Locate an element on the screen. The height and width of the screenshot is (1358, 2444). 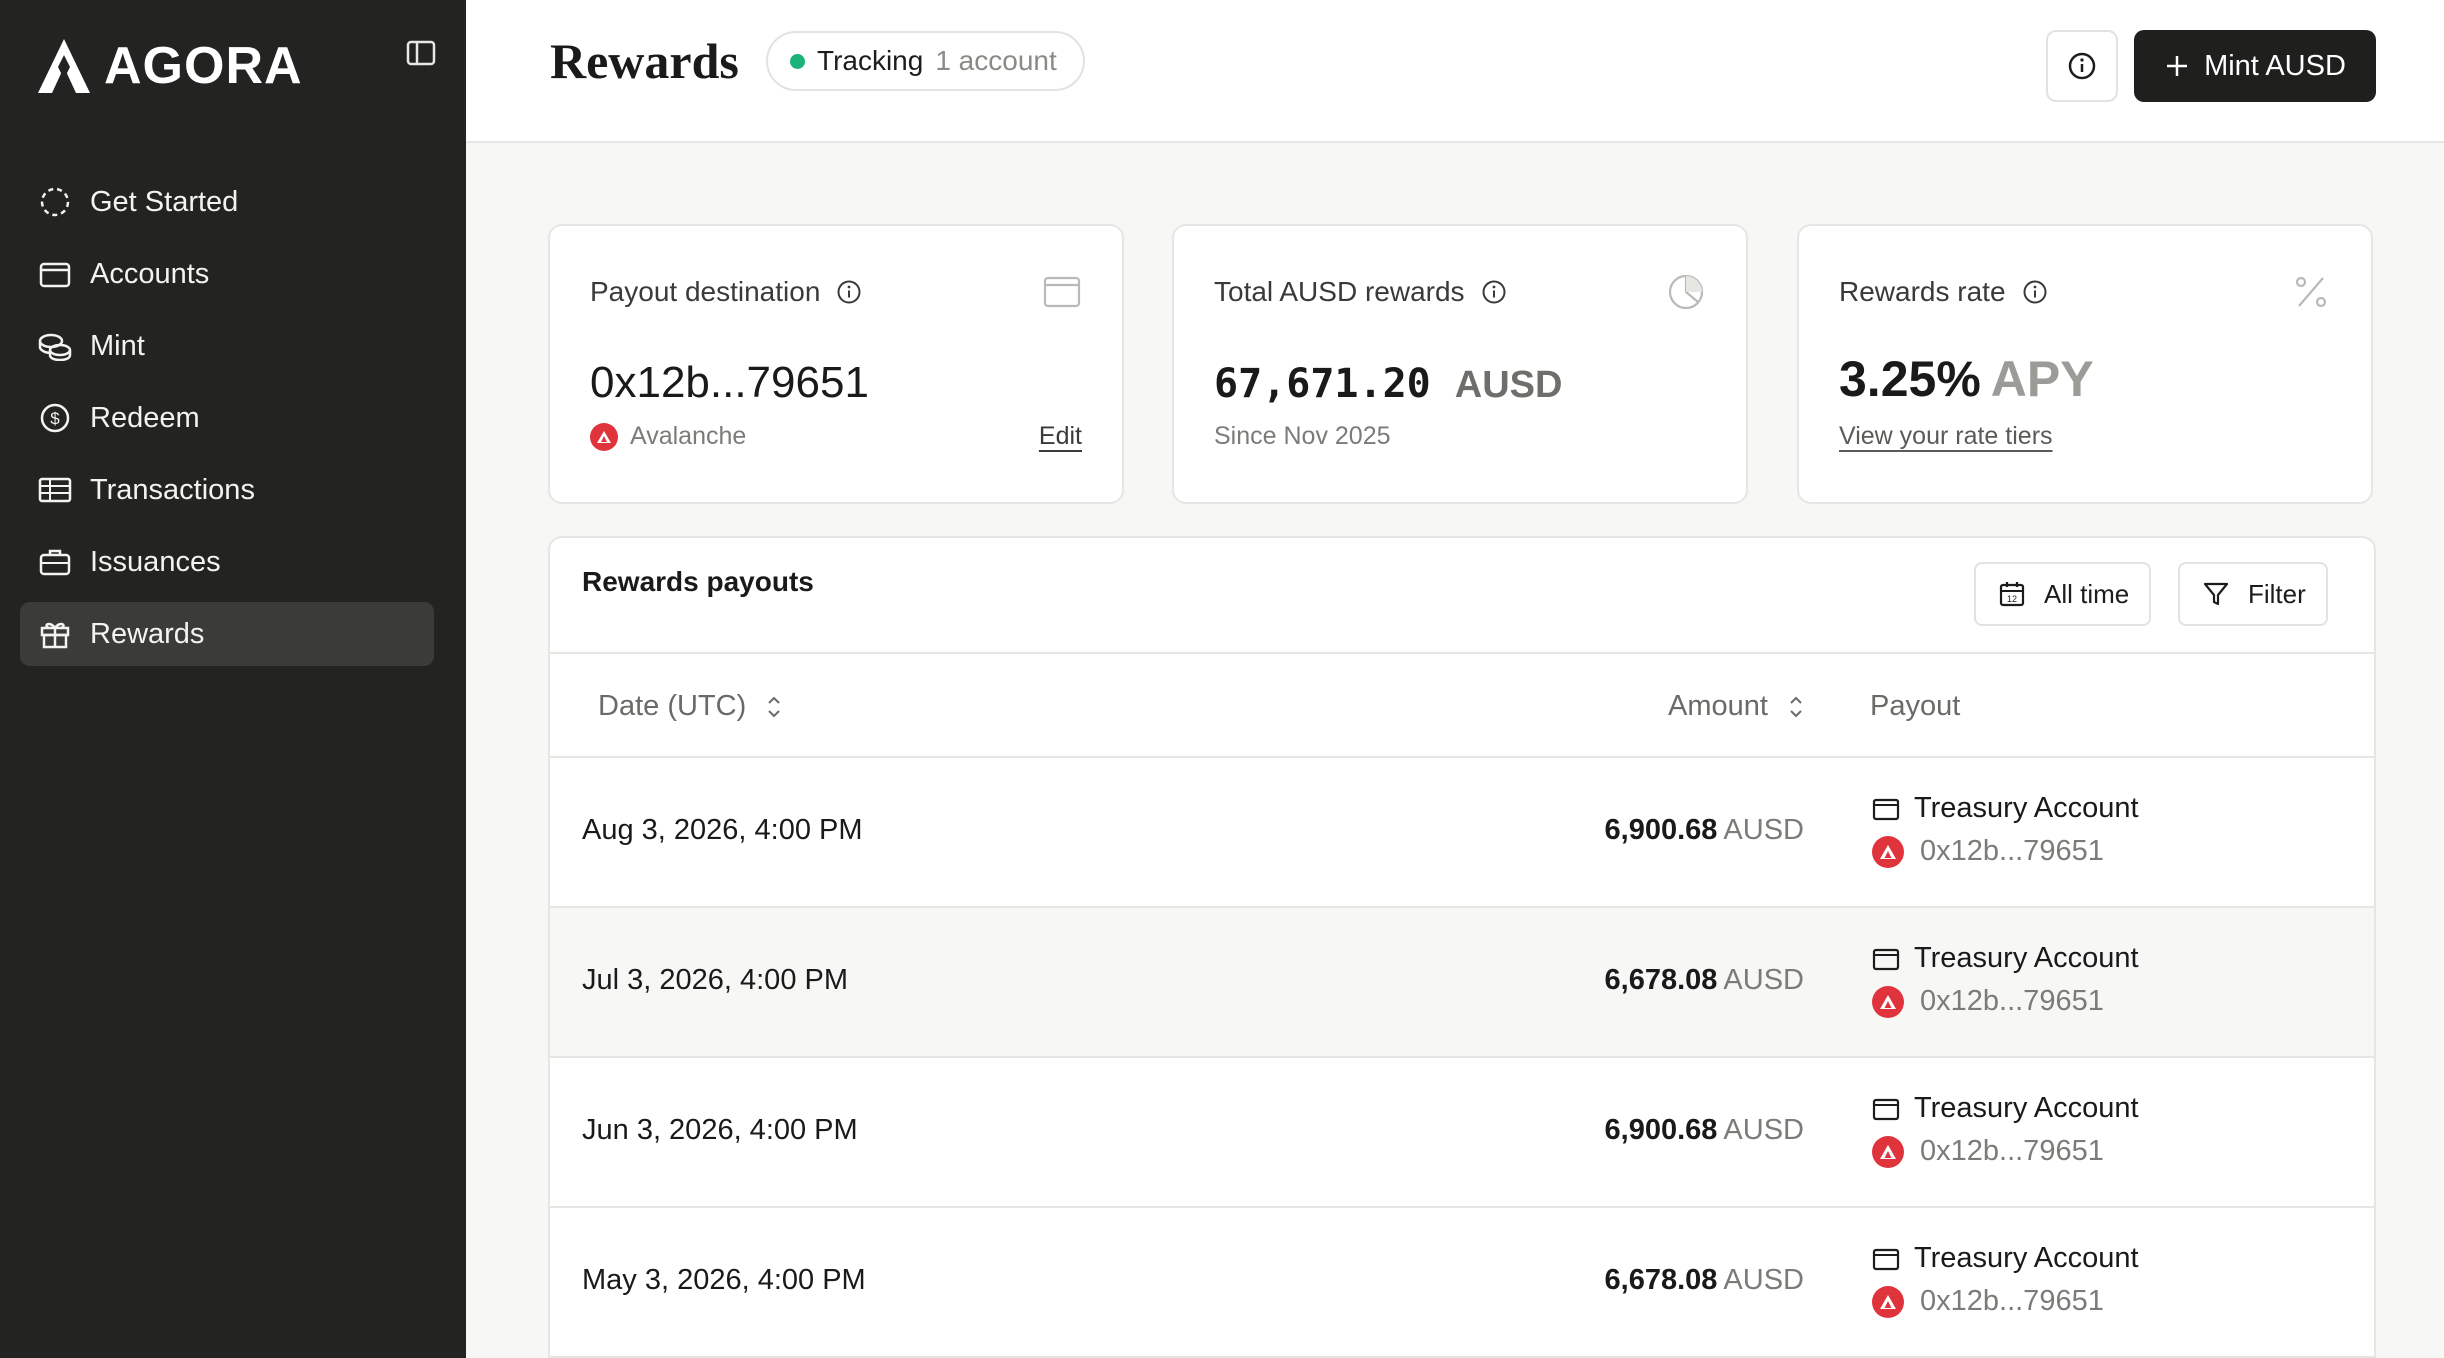
column-payout-label: Payout is located at coordinates (1915, 706).